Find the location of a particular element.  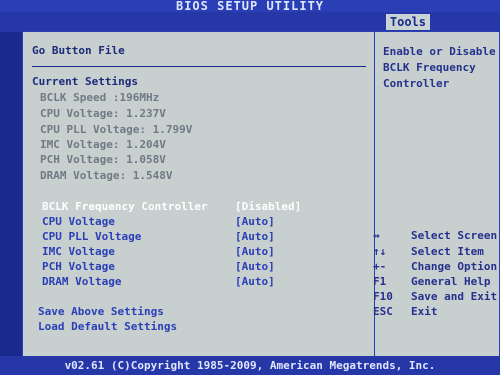

help-text-line: Controller is located at coordinates (416, 83).